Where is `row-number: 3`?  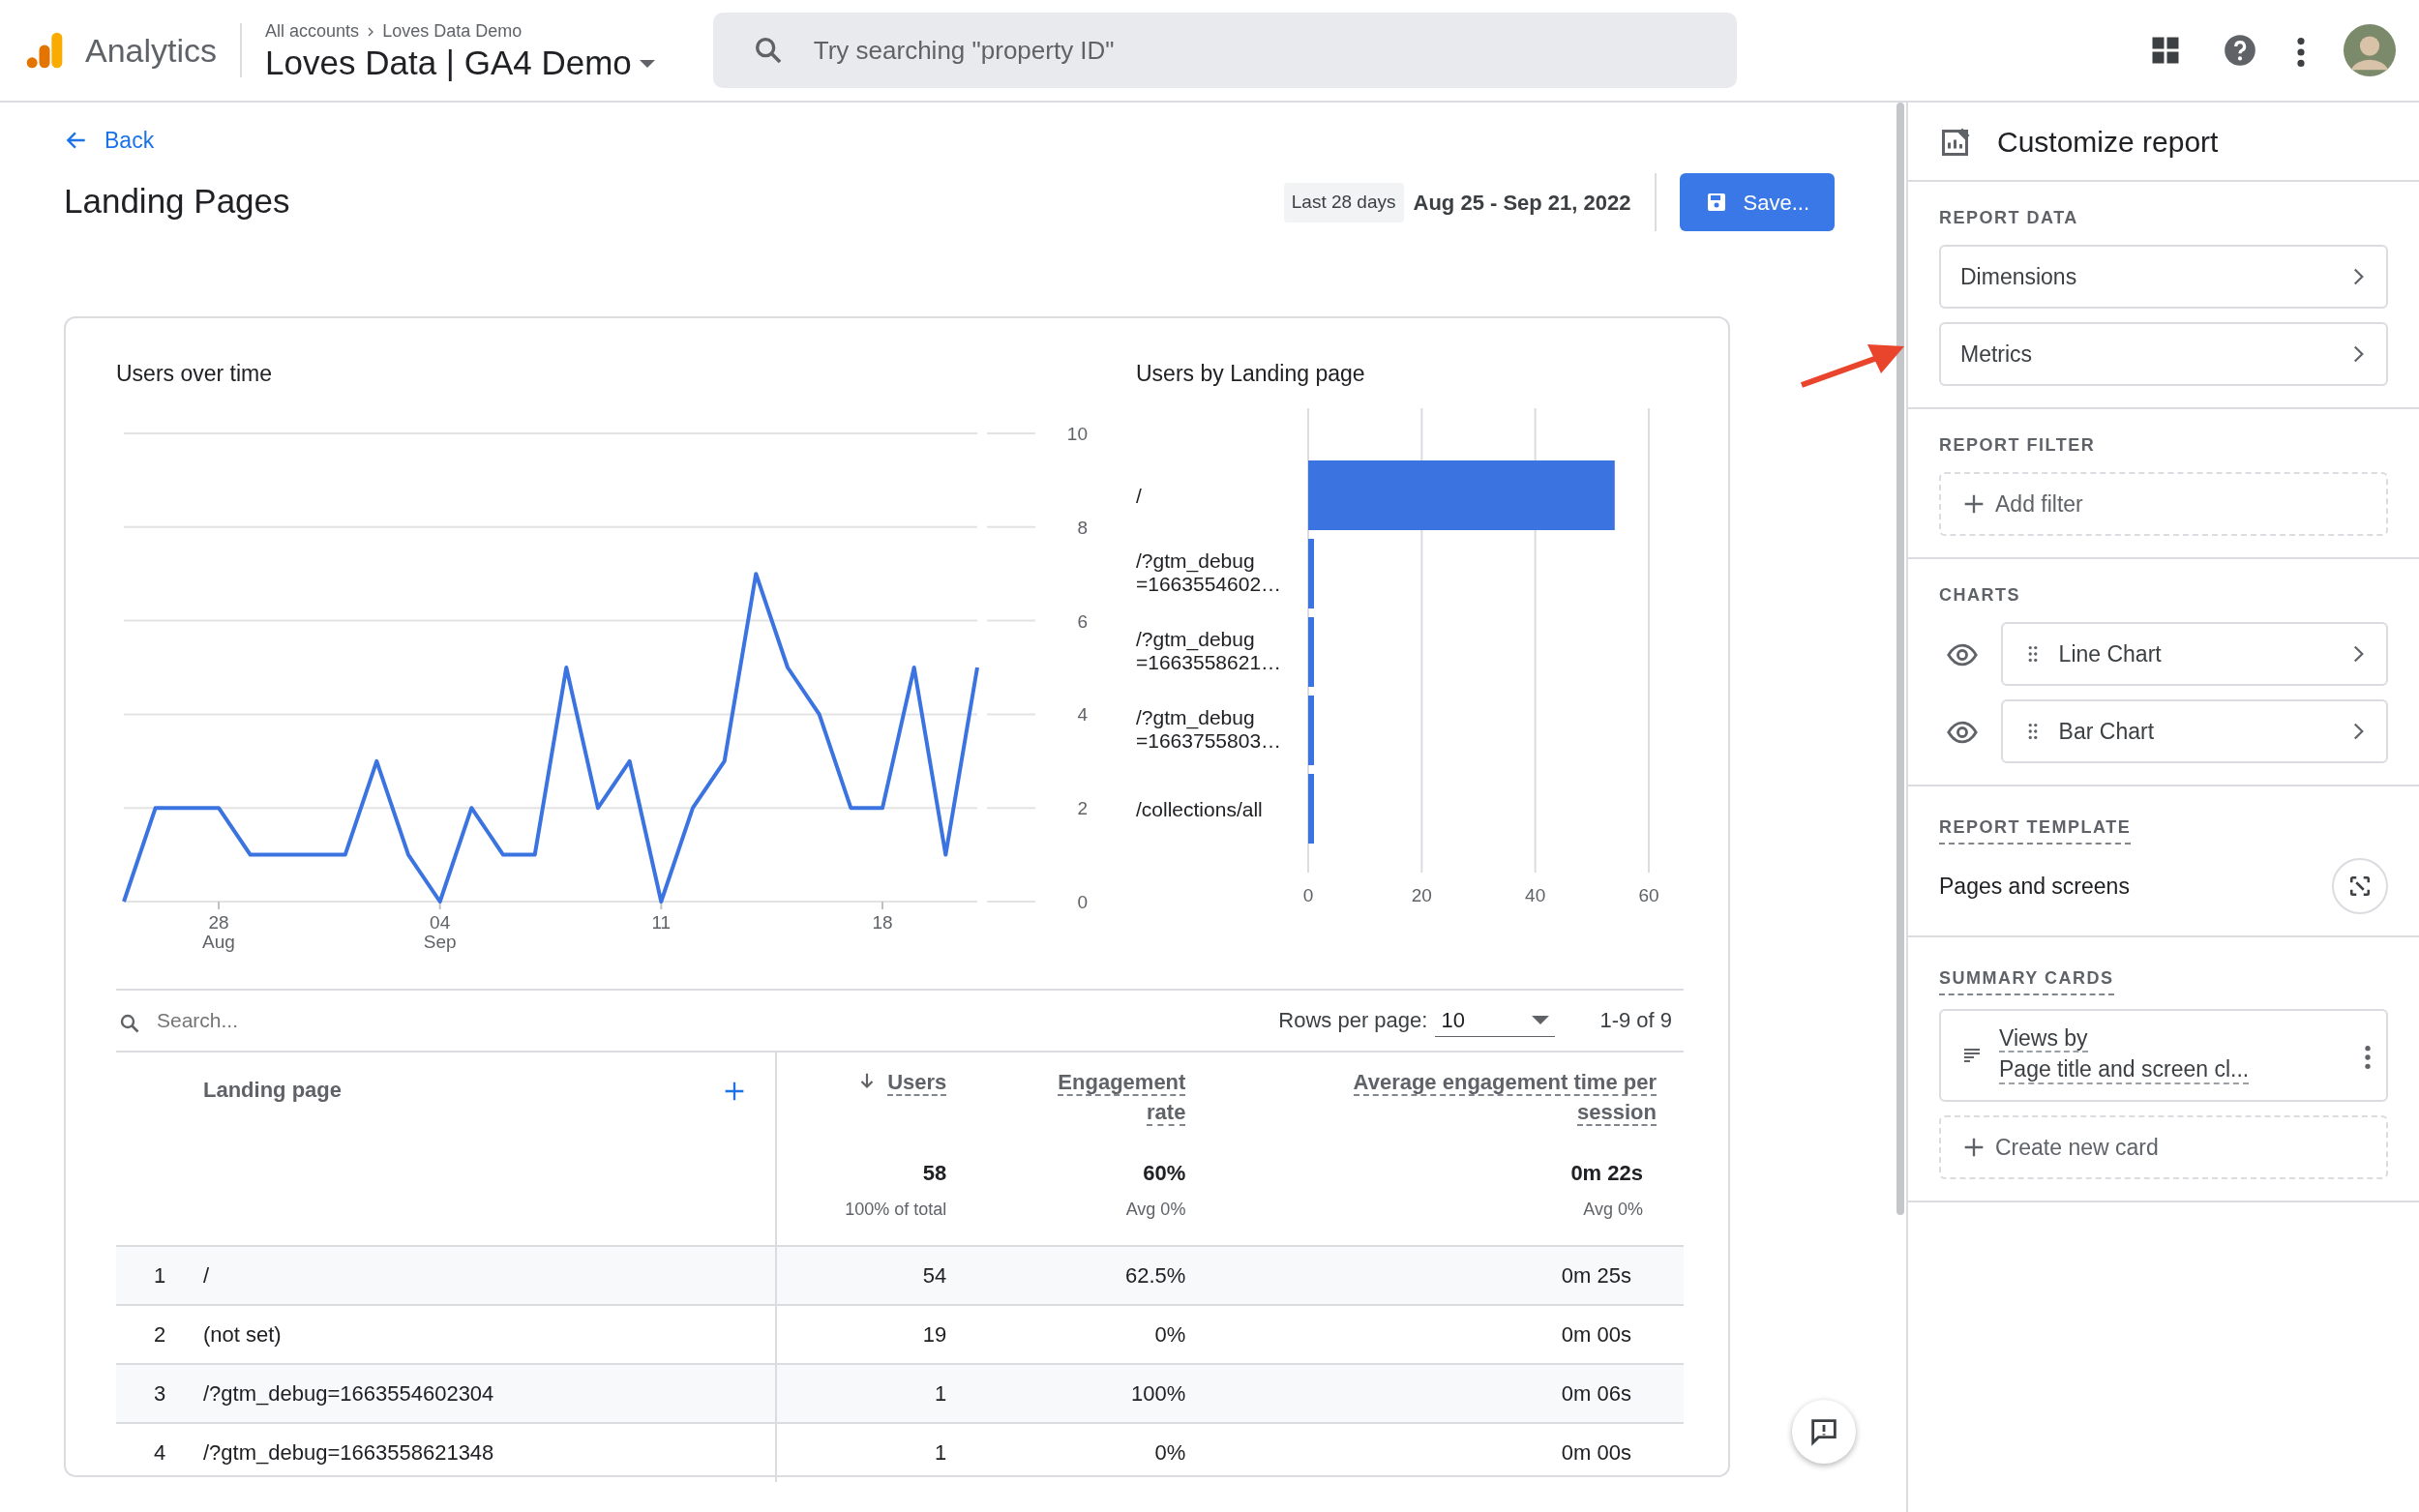 row-number: 3 is located at coordinates (160, 1393).